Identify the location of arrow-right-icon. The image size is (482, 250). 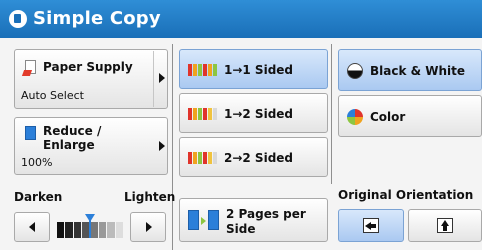
(149, 227).